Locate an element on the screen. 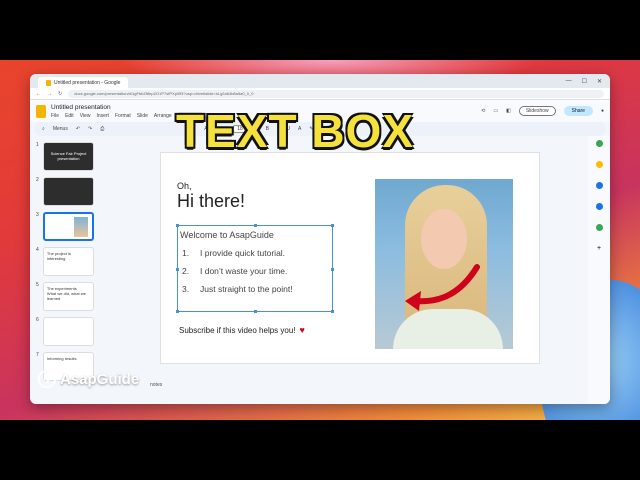  back-icon: ← is located at coordinates (38, 94).